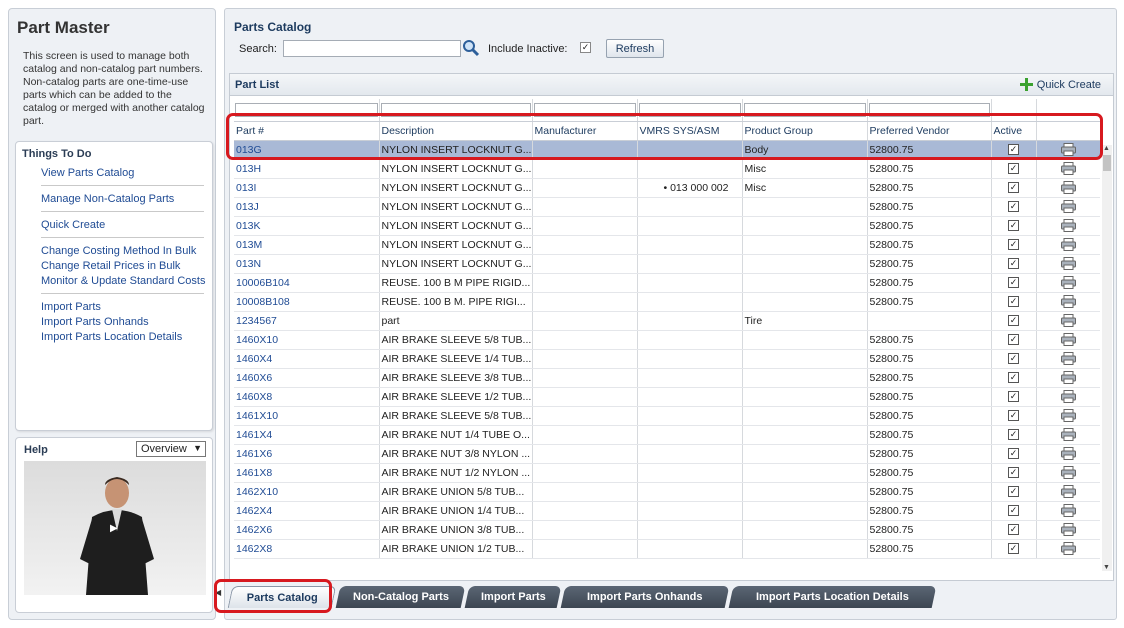 This screenshot has height=628, width=1124. I want to click on todo-link: Quick Create, so click(126, 225).